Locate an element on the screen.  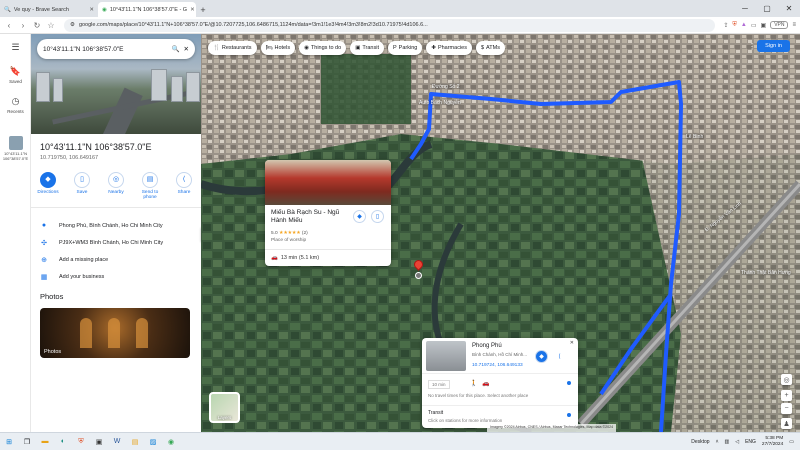
chevron-up-icon: ˄ is located at coordinates (717, 442).